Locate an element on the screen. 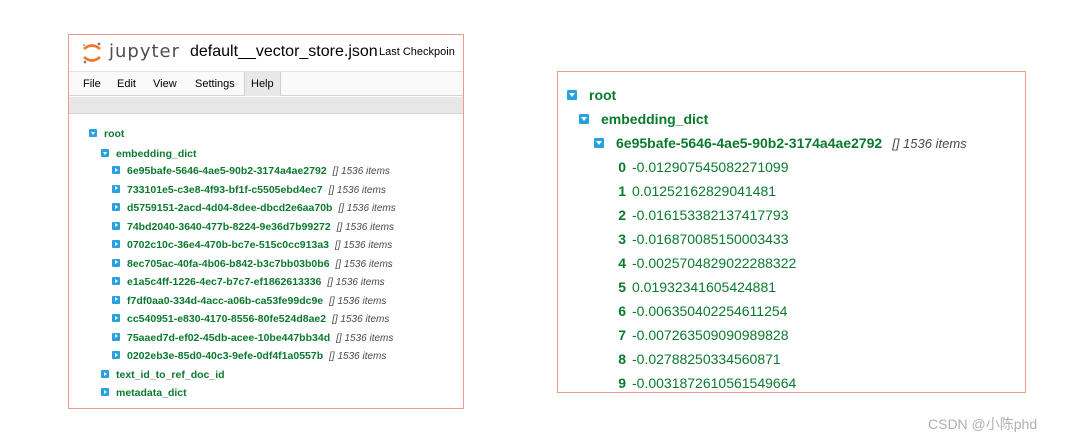 The image size is (1080, 441). tree-node-text-id-to-ref-doc-id: text_id_to_ref_doc_id is located at coordinates (163, 375).